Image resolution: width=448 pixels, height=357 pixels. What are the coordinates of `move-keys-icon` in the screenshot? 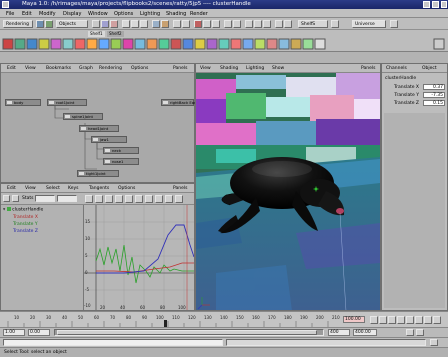 It's located at (6, 198).